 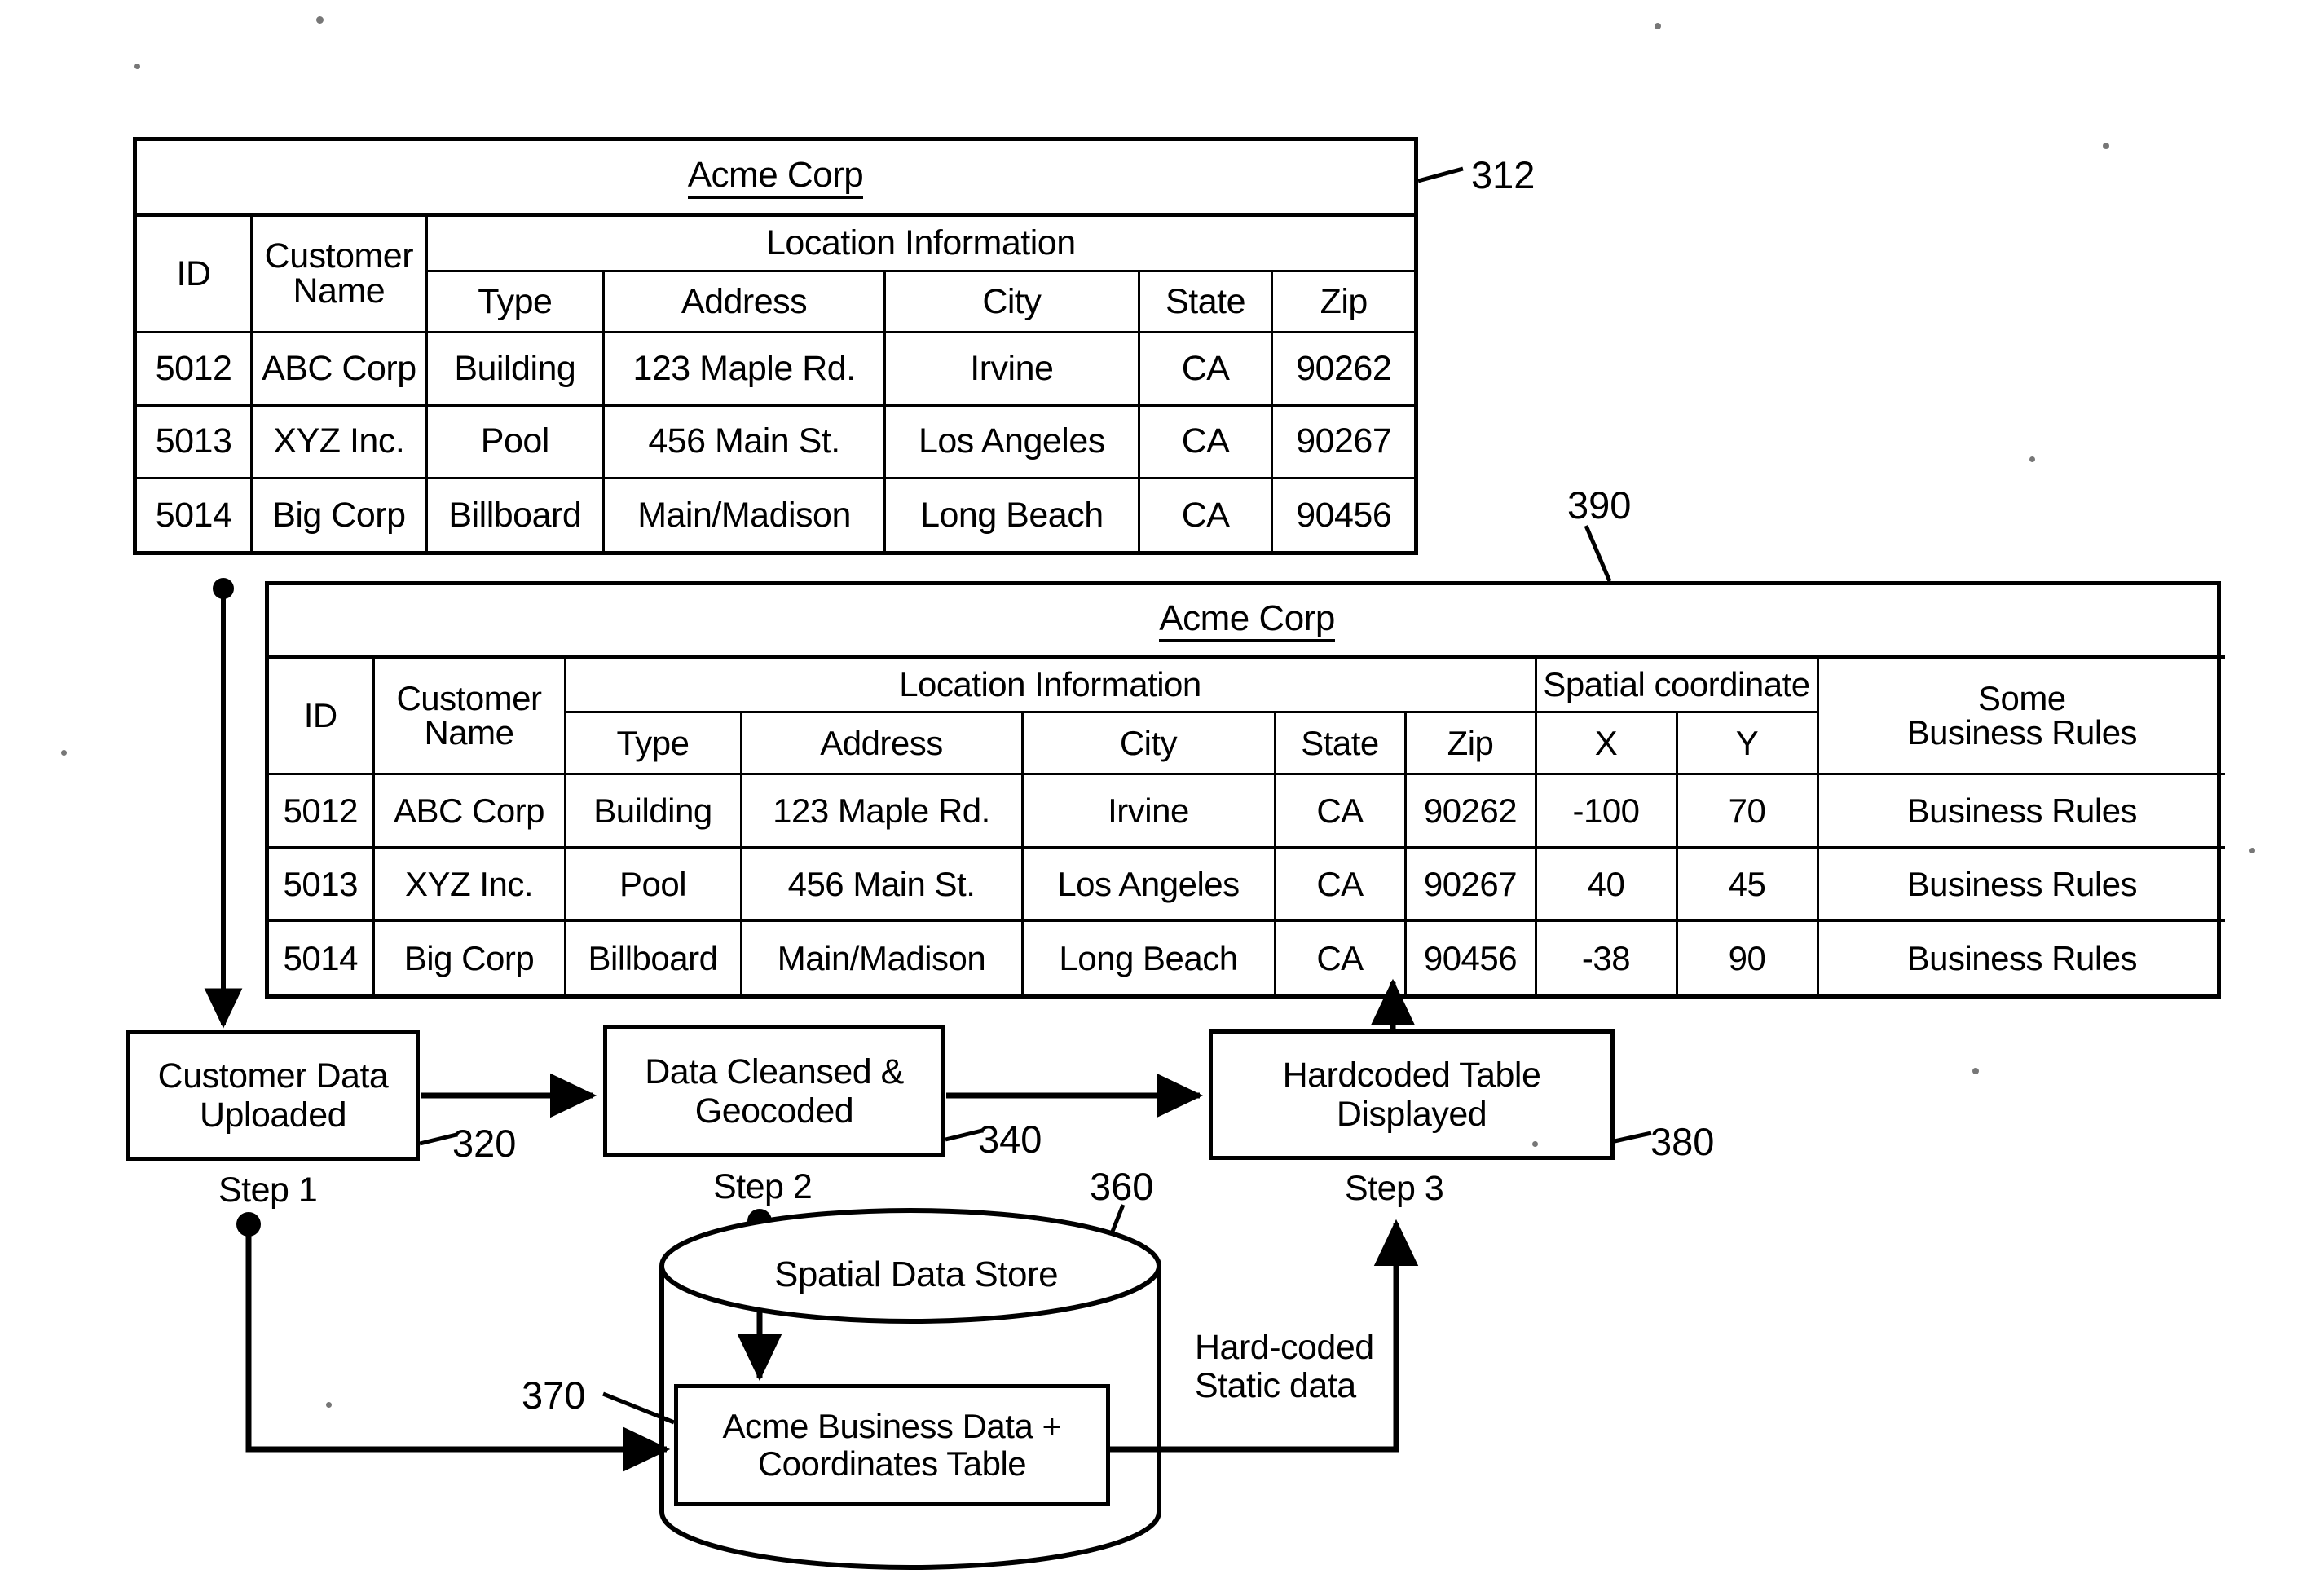 I want to click on ref-numeral-370: 370, so click(x=554, y=1395).